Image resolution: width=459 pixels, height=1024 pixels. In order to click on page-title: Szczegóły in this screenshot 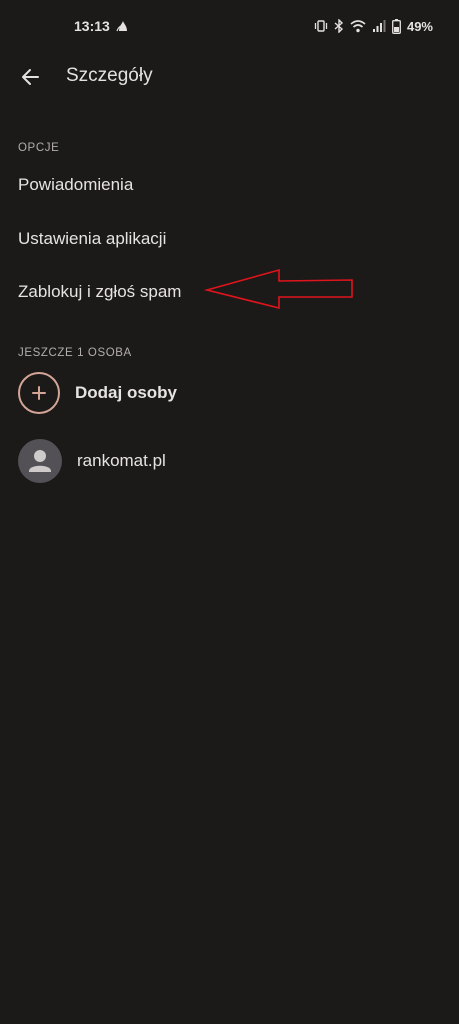, I will do `click(109, 75)`.